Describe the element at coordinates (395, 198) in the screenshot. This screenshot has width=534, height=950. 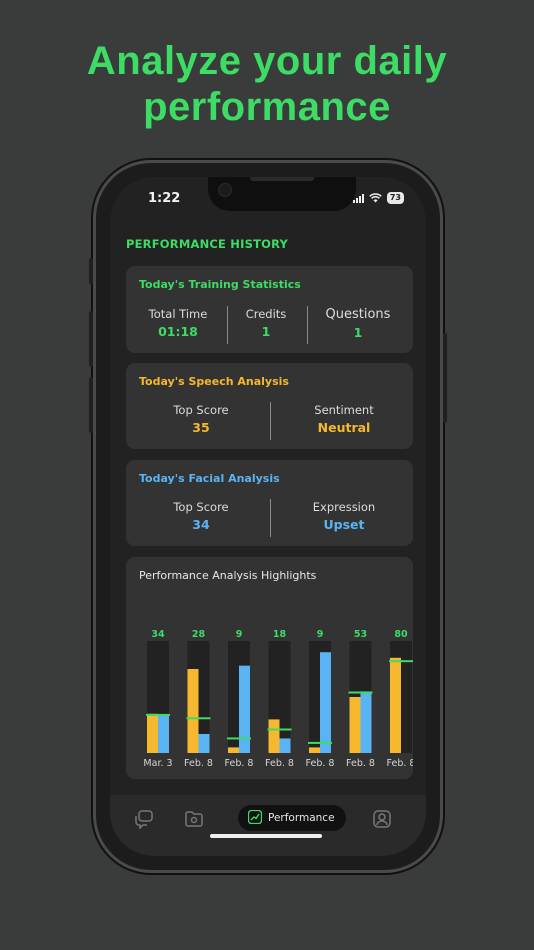
I see `battery-icon: 73` at that location.